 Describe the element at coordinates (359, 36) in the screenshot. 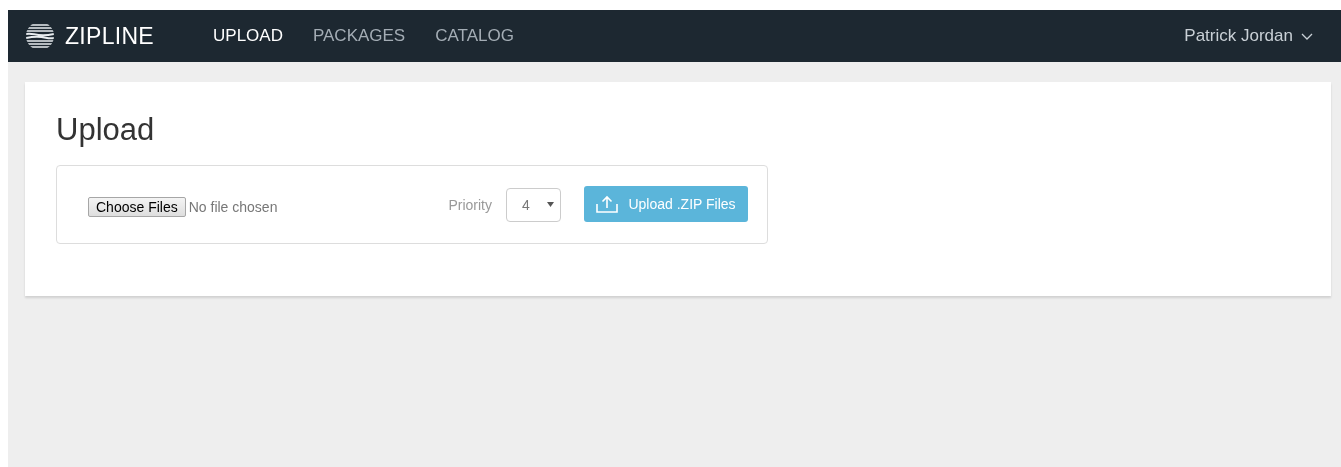

I see `nav-tab: PACKAGES` at that location.